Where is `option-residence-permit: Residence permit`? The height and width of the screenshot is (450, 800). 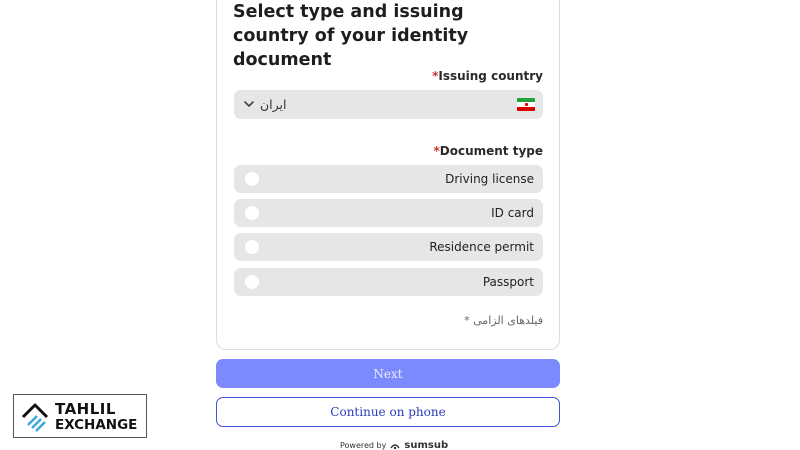 option-residence-permit: Residence permit is located at coordinates (388, 247).